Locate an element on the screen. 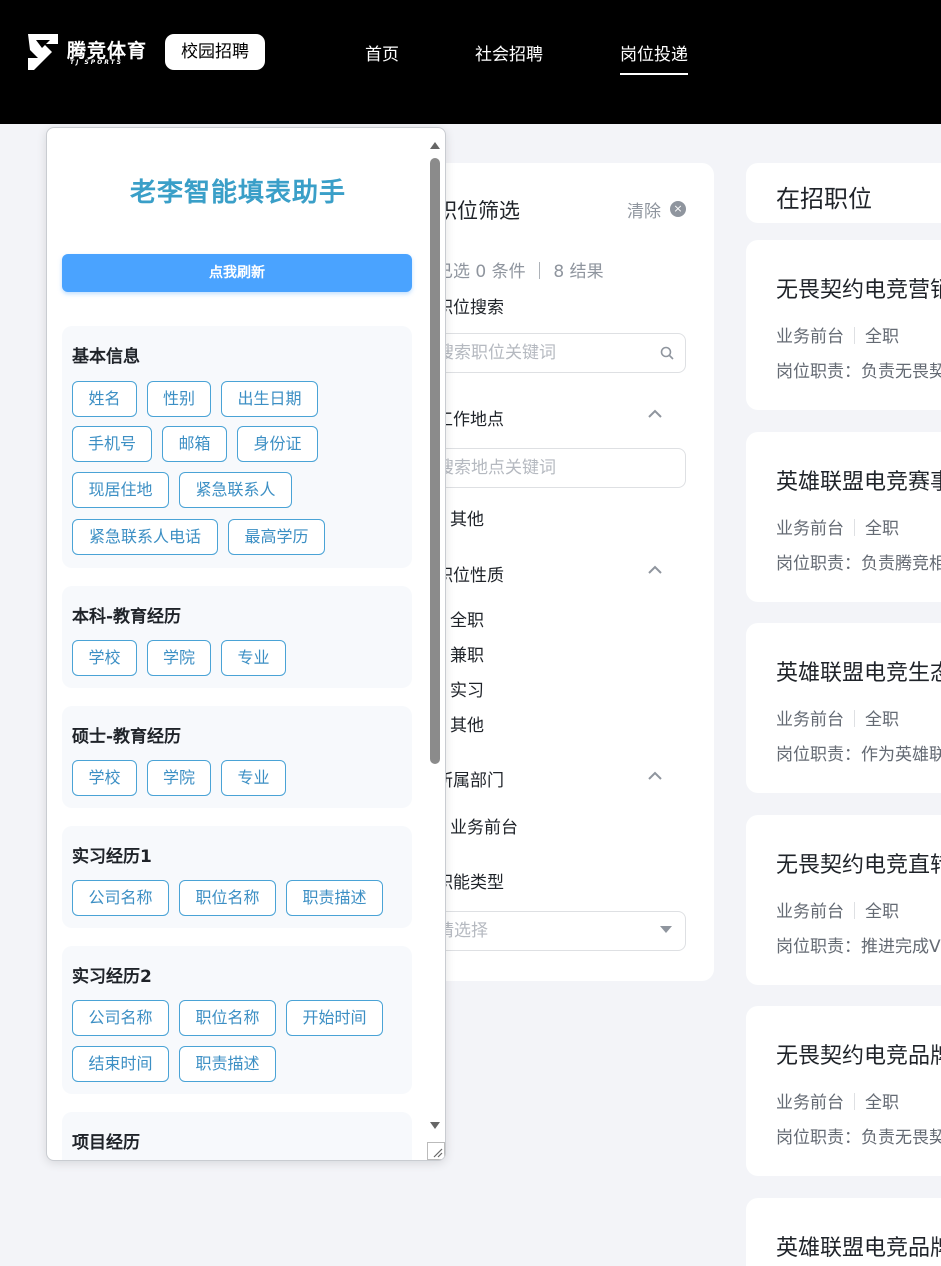  job-title: 无畏契约电竞营销 is located at coordinates (858, 288).